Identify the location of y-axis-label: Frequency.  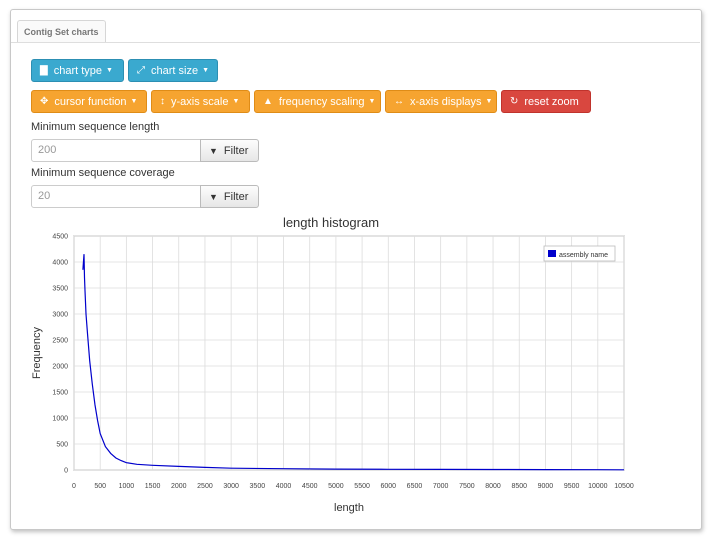
(37, 353).